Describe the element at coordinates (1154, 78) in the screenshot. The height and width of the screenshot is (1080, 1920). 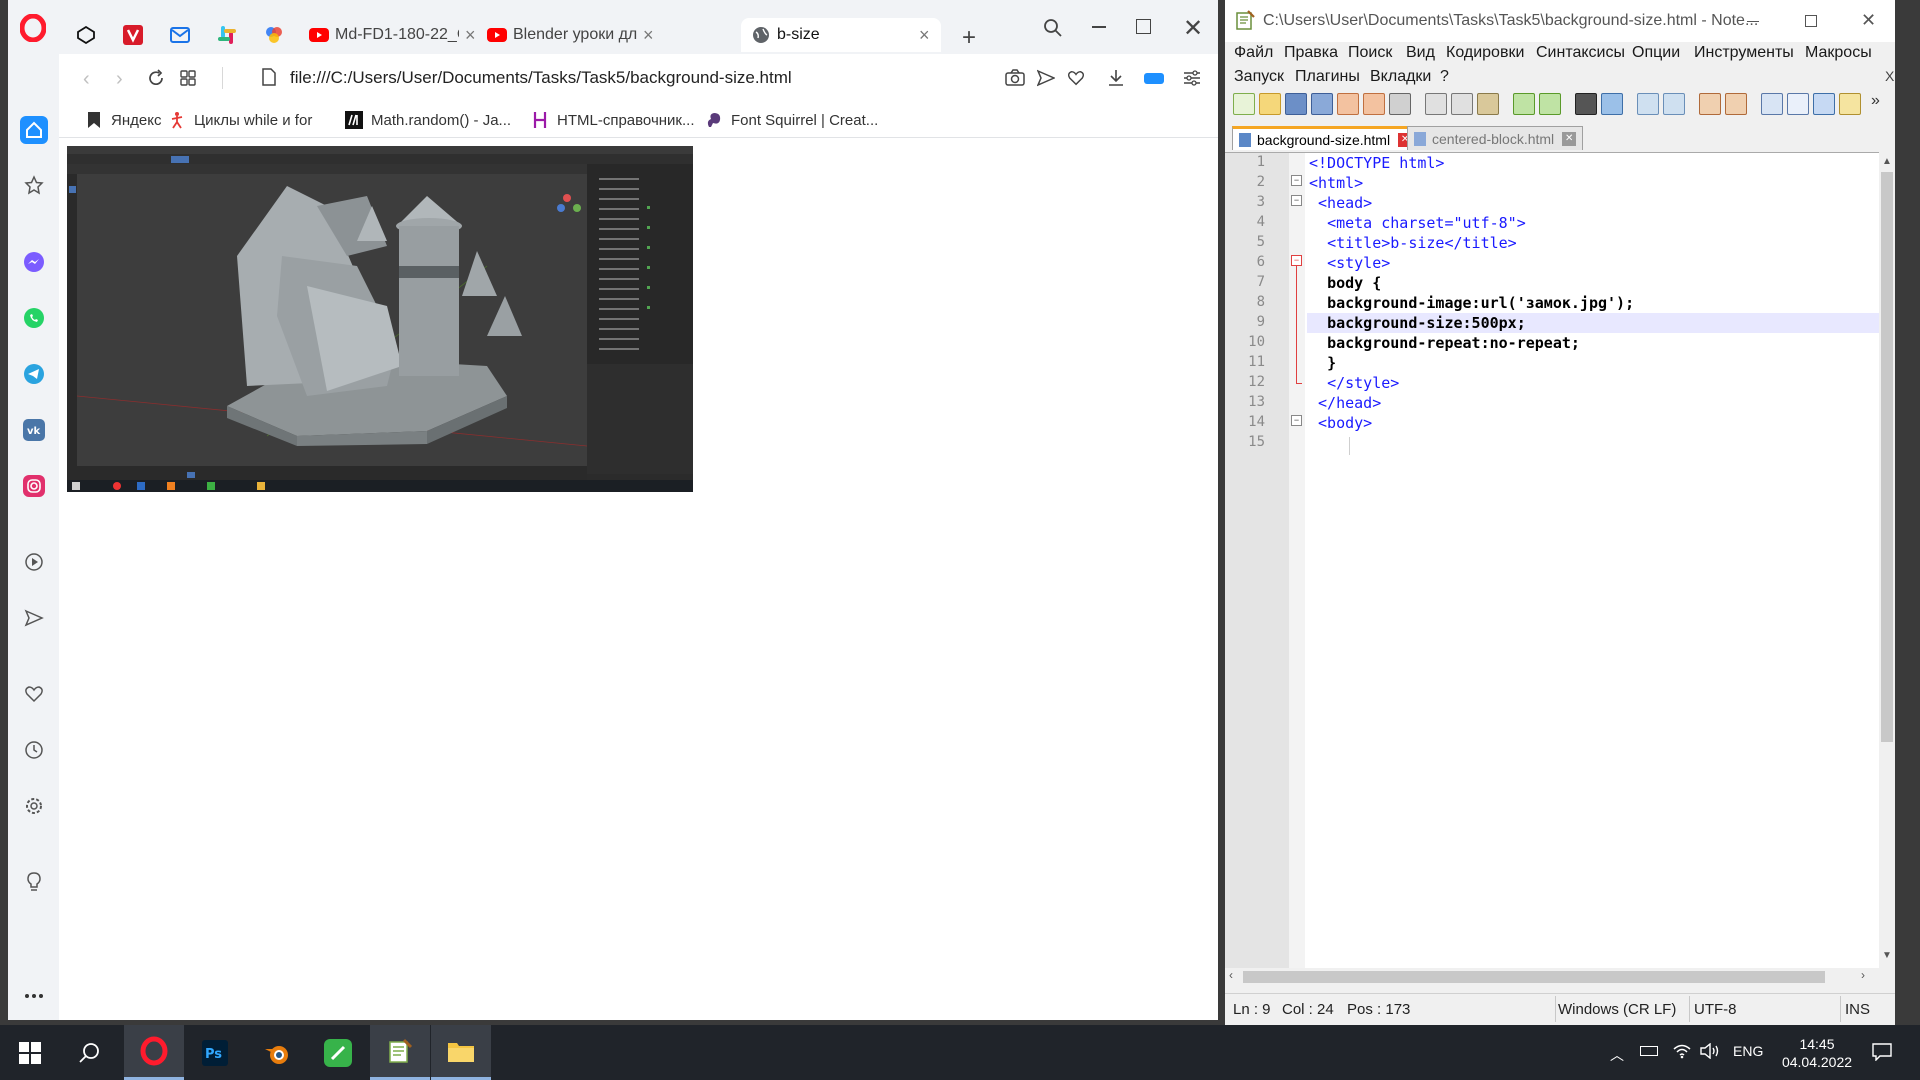
I see `vpn-badge-icon` at that location.